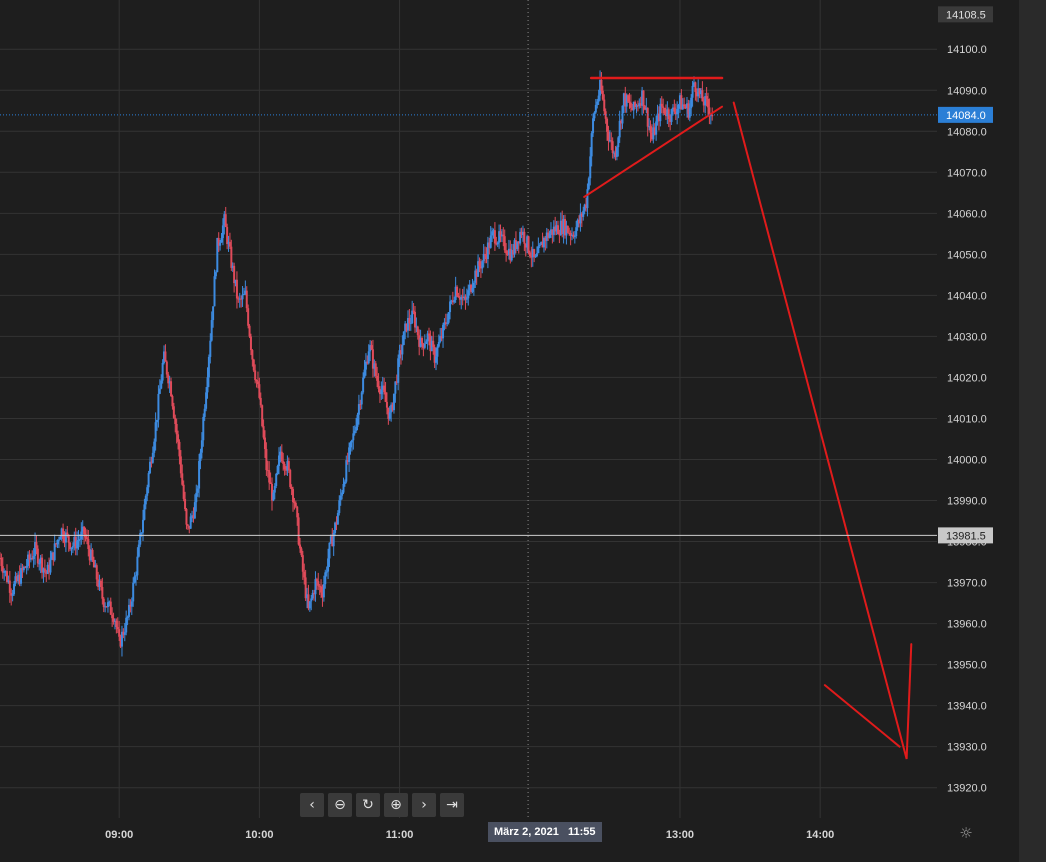  Describe the element at coordinates (967, 255) in the screenshot. I see `price-tick-label: 14050.0` at that location.